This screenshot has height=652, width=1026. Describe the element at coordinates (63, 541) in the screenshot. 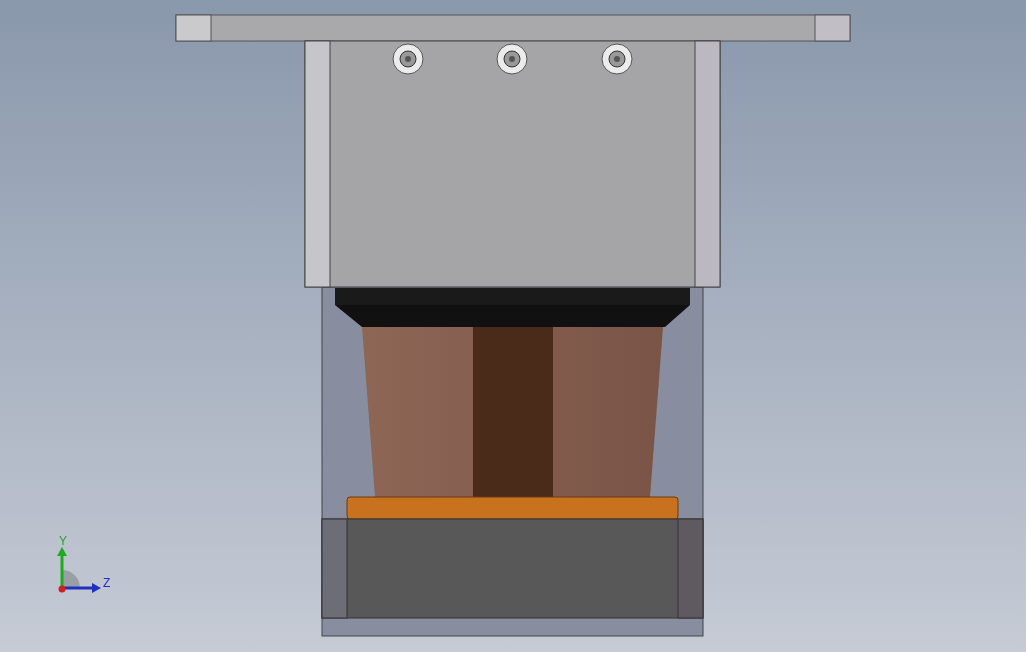

I see `axis-label: Y` at that location.